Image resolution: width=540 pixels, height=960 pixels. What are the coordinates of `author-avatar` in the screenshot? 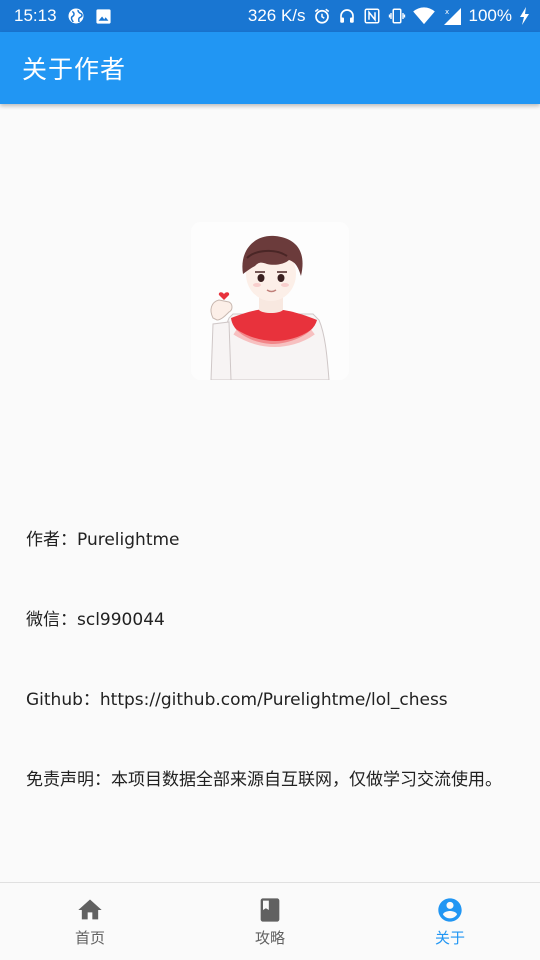 It's located at (270, 301).